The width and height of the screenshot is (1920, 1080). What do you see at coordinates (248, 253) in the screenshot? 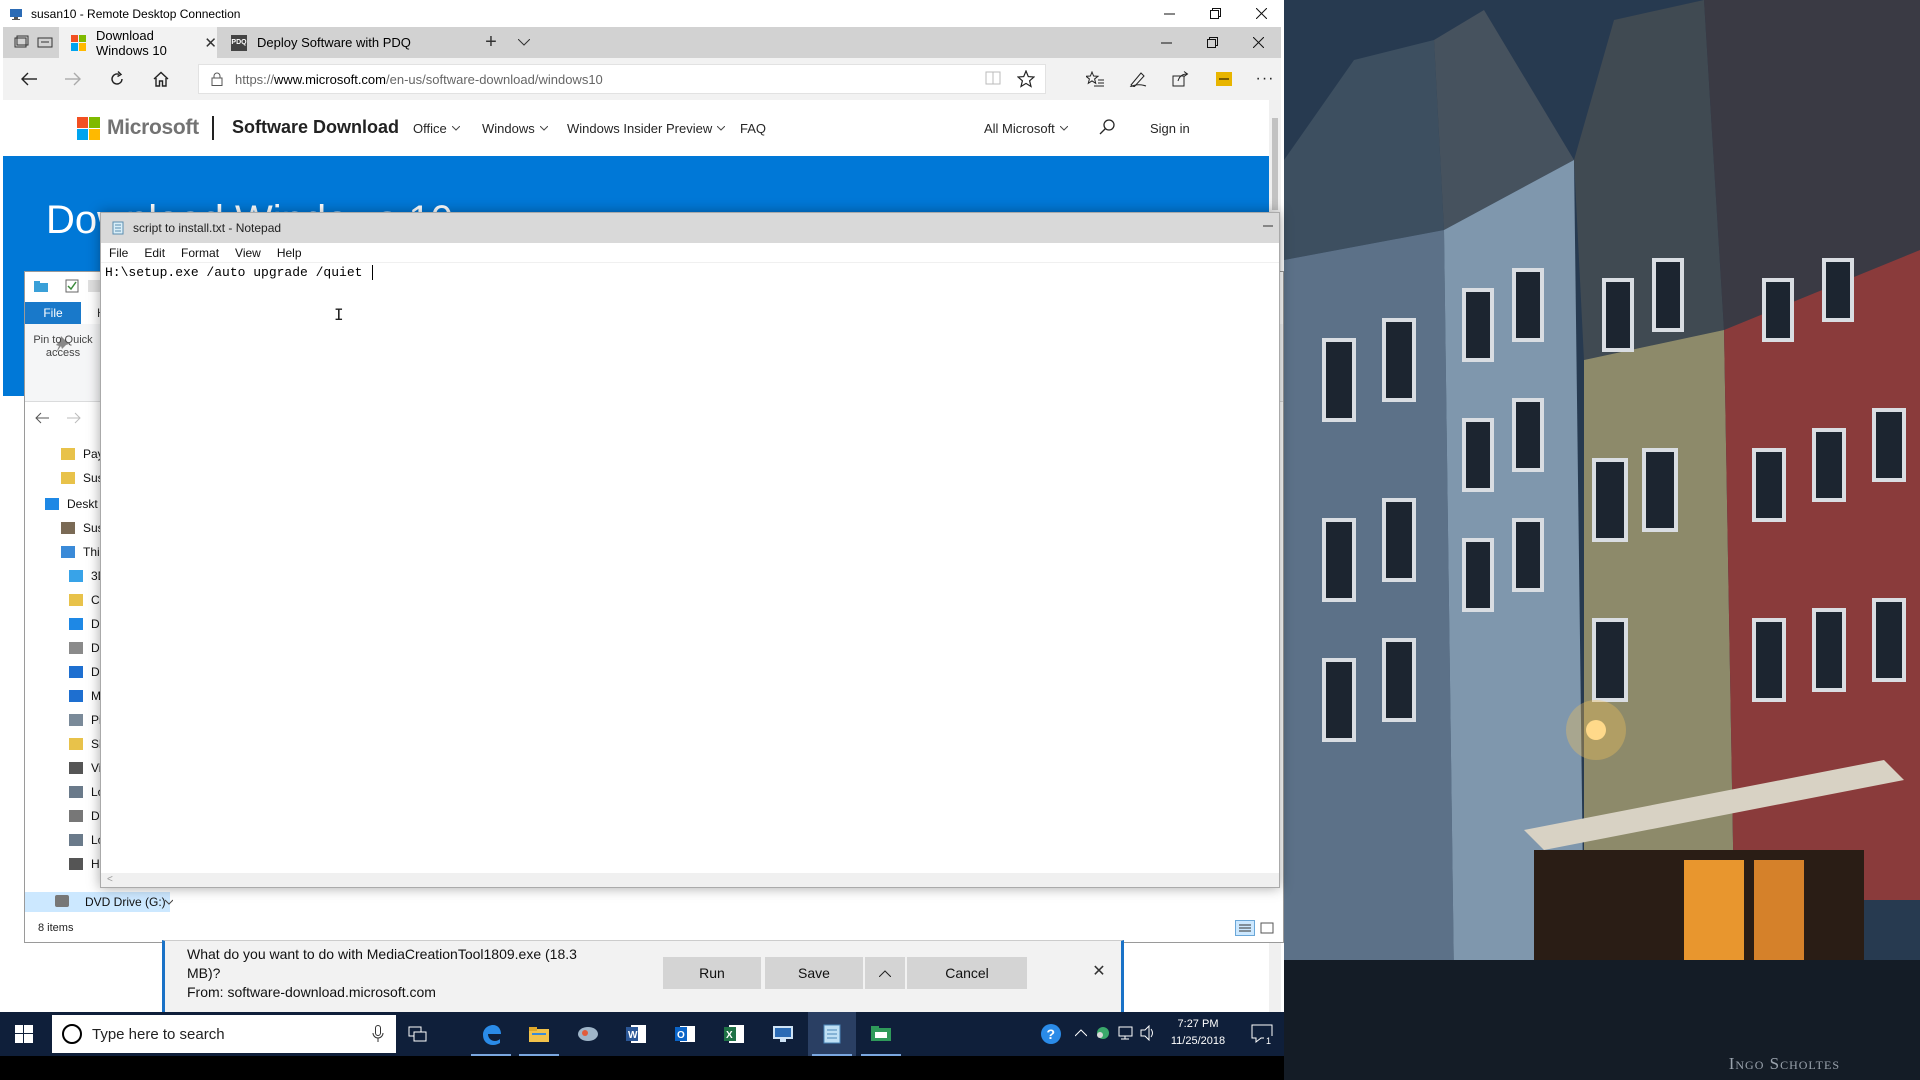
I see `menu-view: View` at bounding box center [248, 253].